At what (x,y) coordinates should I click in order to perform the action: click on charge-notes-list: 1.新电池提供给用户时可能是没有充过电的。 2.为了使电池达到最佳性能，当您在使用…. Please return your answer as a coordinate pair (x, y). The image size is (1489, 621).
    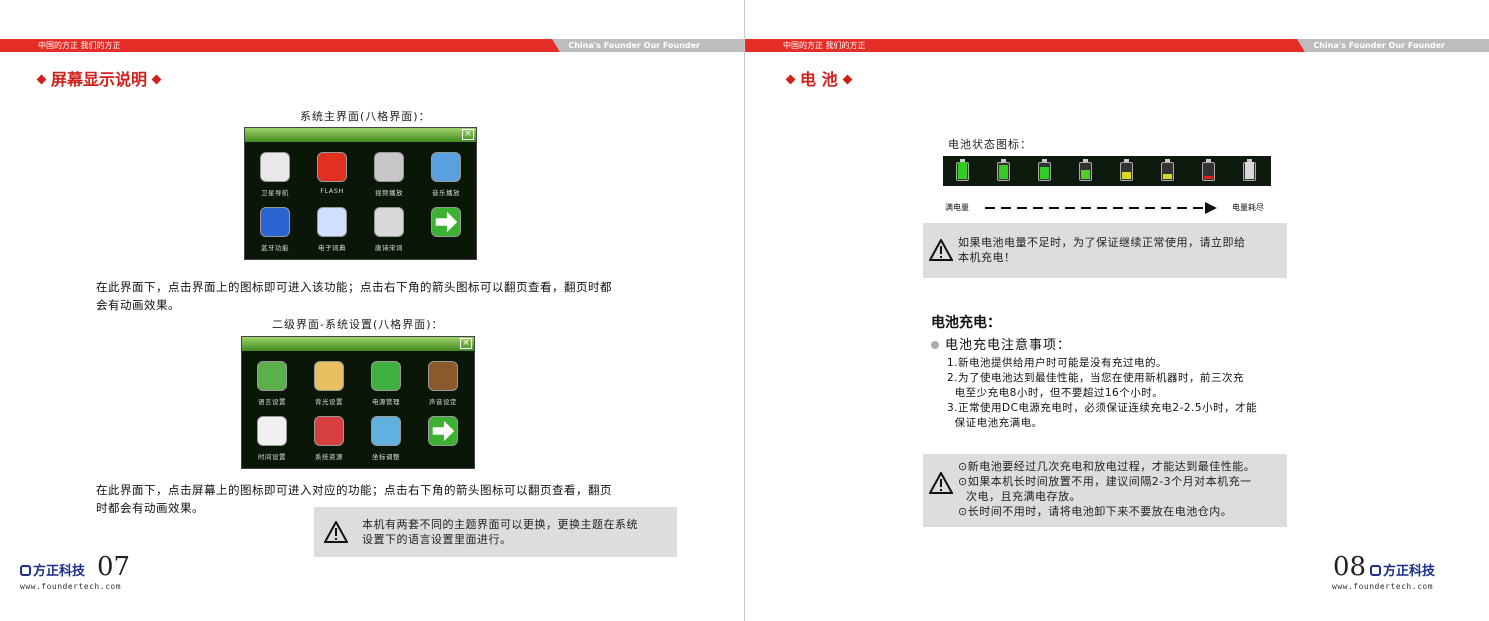
    Looking at the image, I should click on (1102, 393).